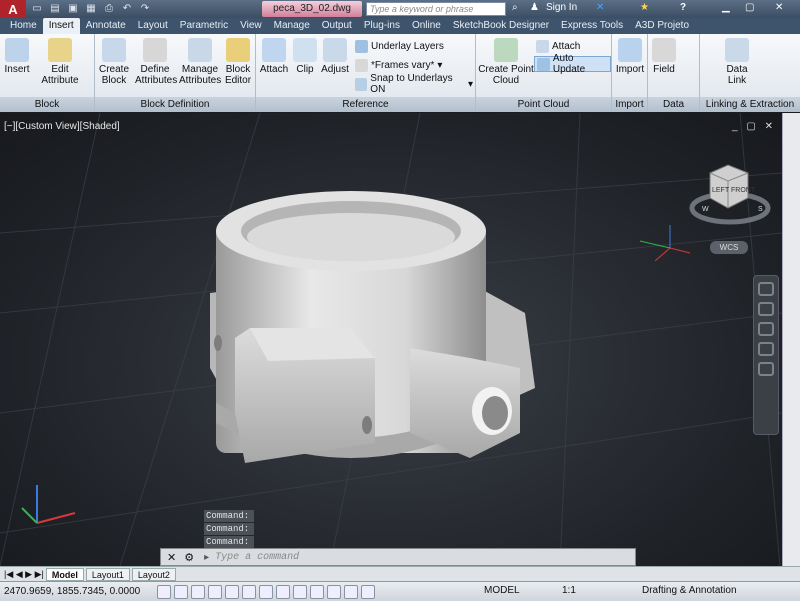 The width and height of the screenshot is (800, 601). Describe the element at coordinates (17, 56) in the screenshot. I see `insert-button: Insert` at that location.